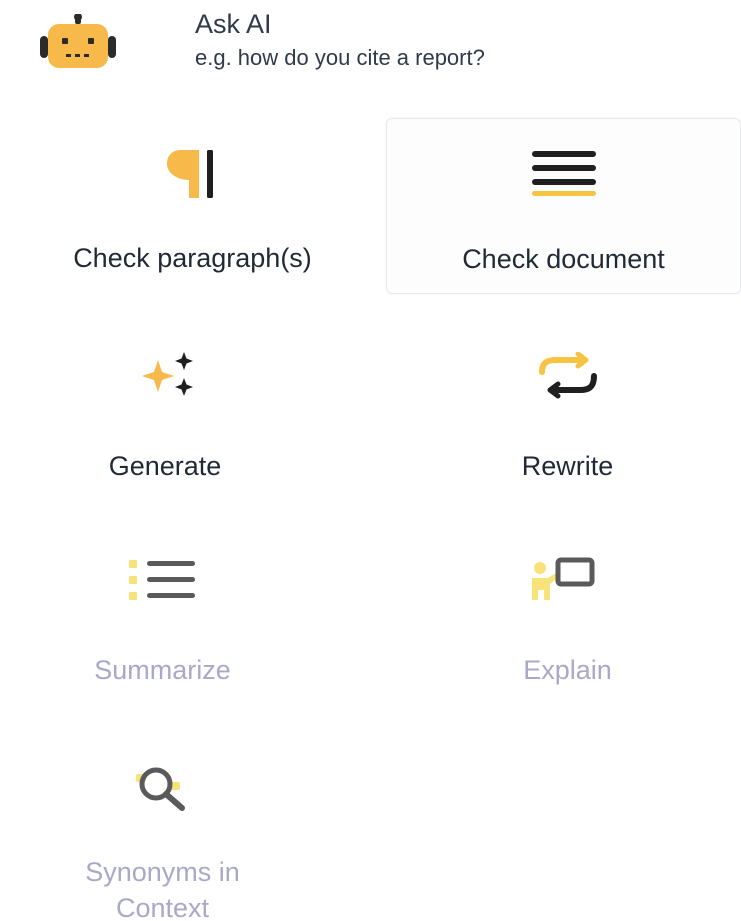  I want to click on document-lines-icon, so click(563, 173).